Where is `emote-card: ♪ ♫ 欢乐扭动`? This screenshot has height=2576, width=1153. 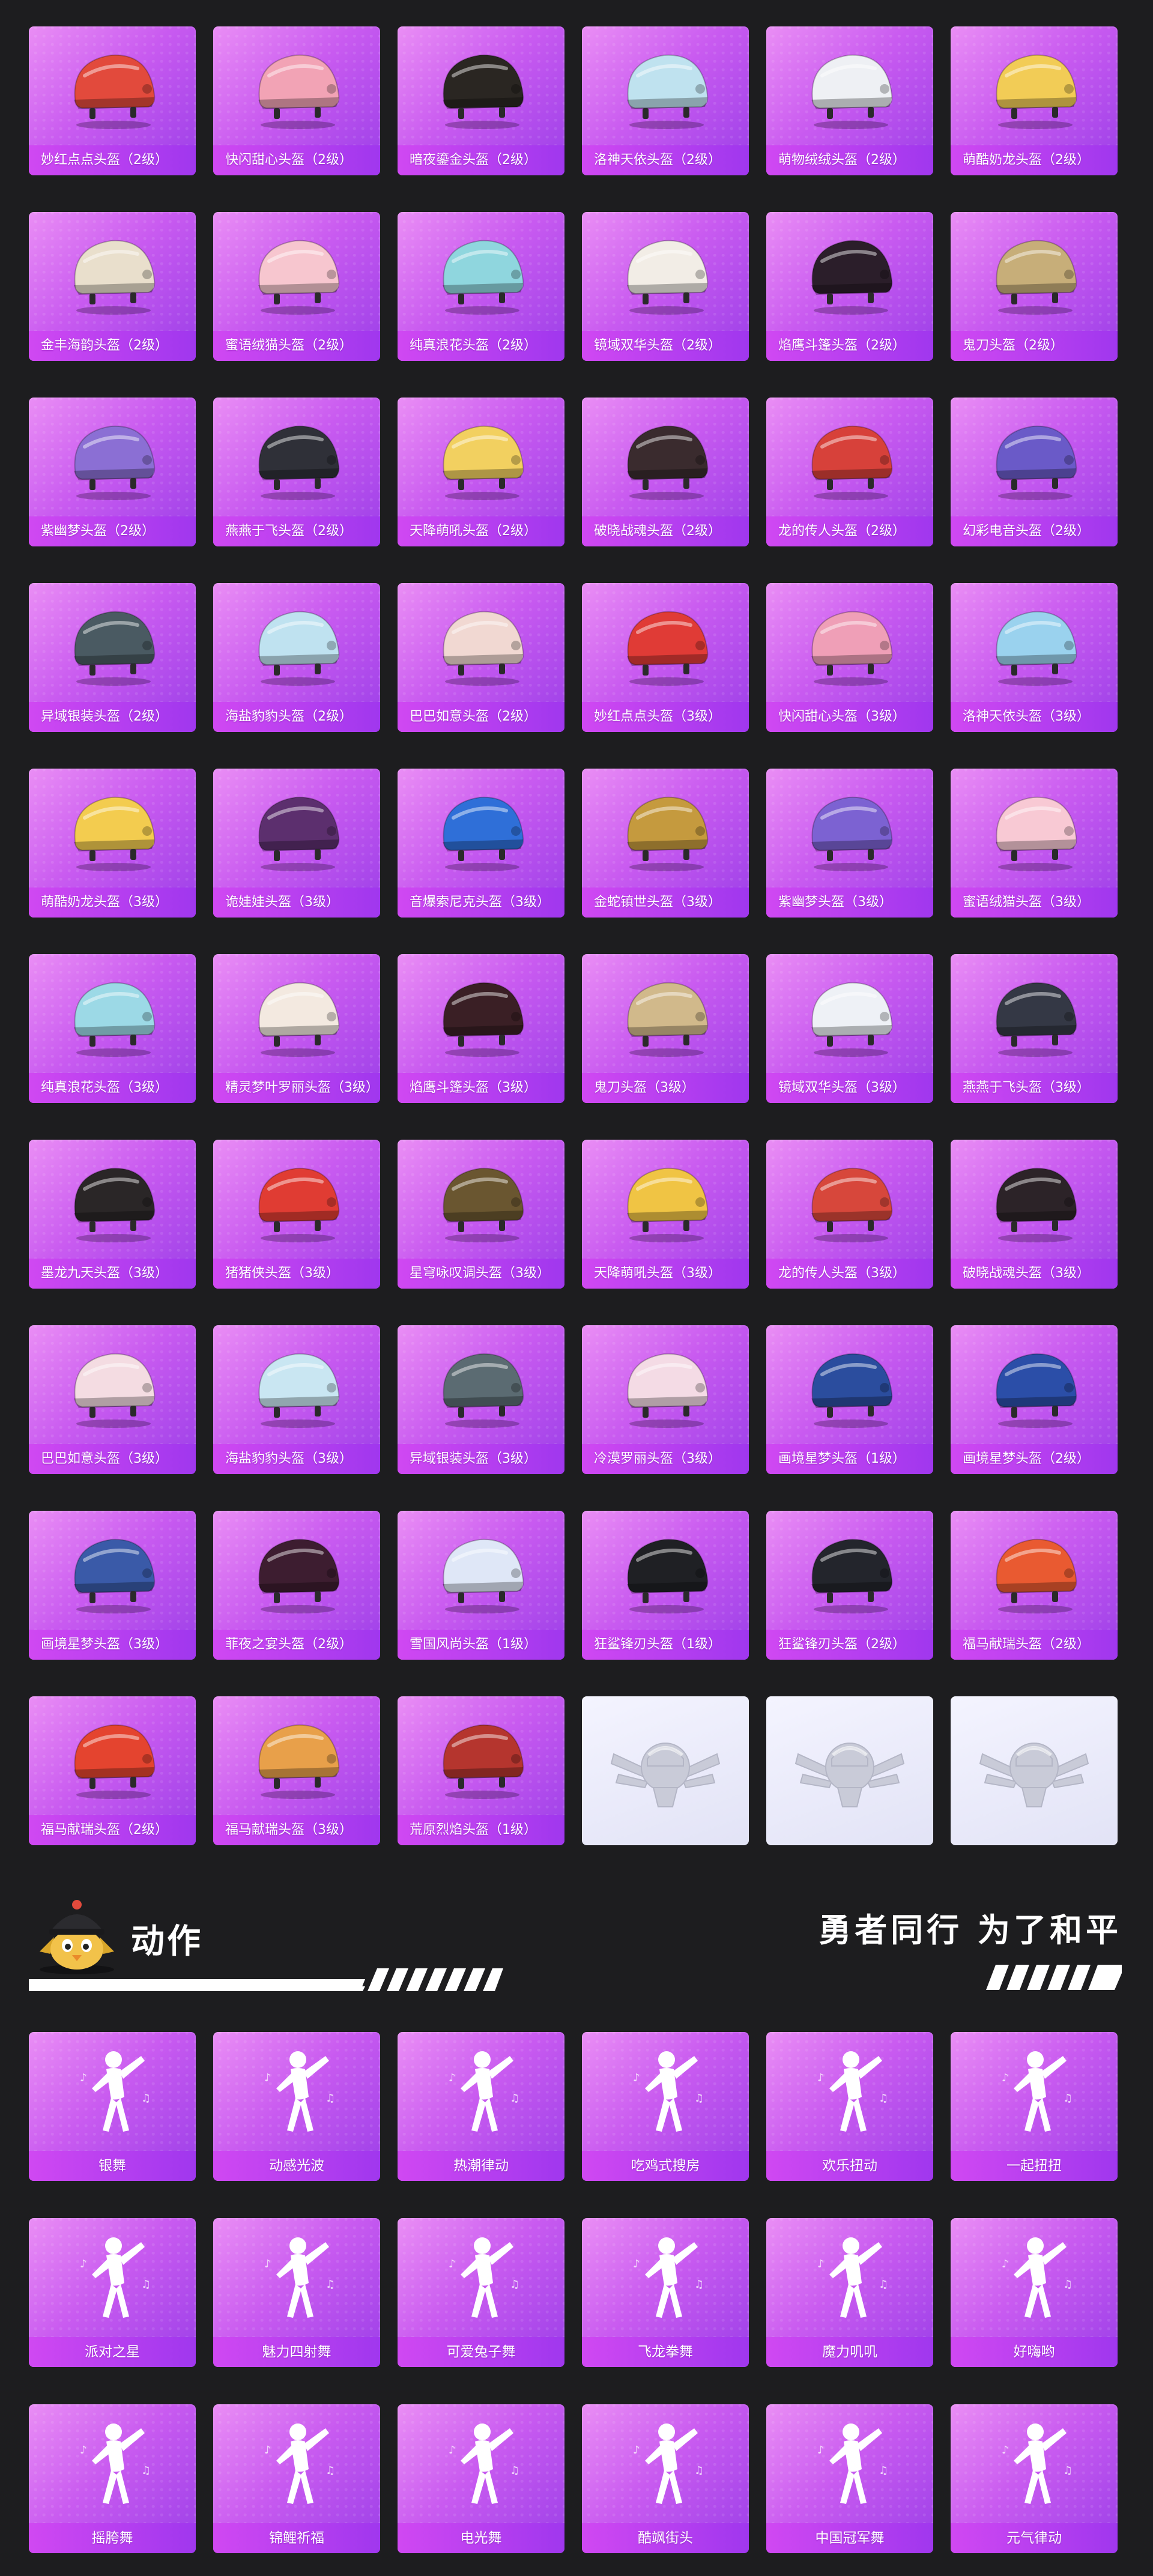
emote-card: ♪ ♫ 欢乐扭动 is located at coordinates (849, 2106).